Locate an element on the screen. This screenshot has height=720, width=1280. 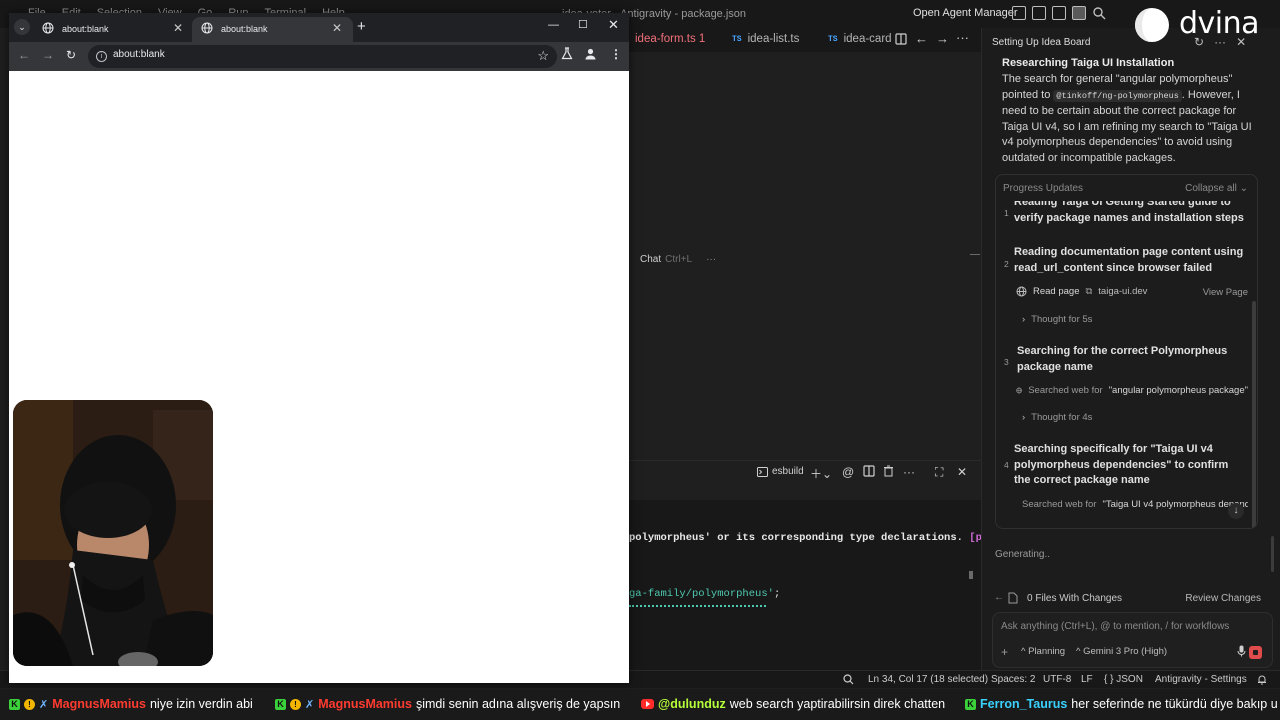
trash-icon is located at coordinates (888, 471).